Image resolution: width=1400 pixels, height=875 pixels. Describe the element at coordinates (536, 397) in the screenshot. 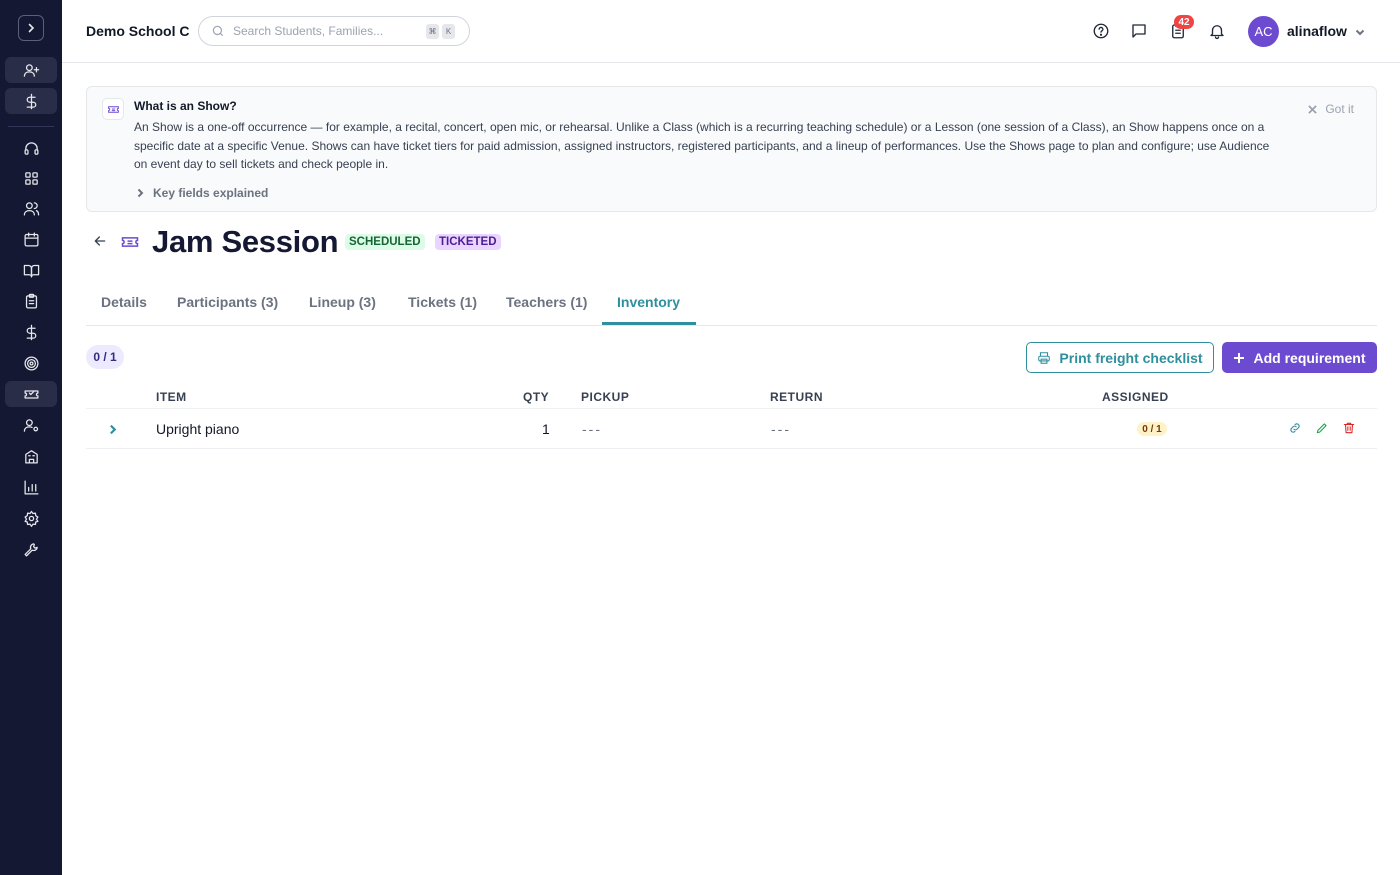

I see `column-header-qty: QTY` at that location.